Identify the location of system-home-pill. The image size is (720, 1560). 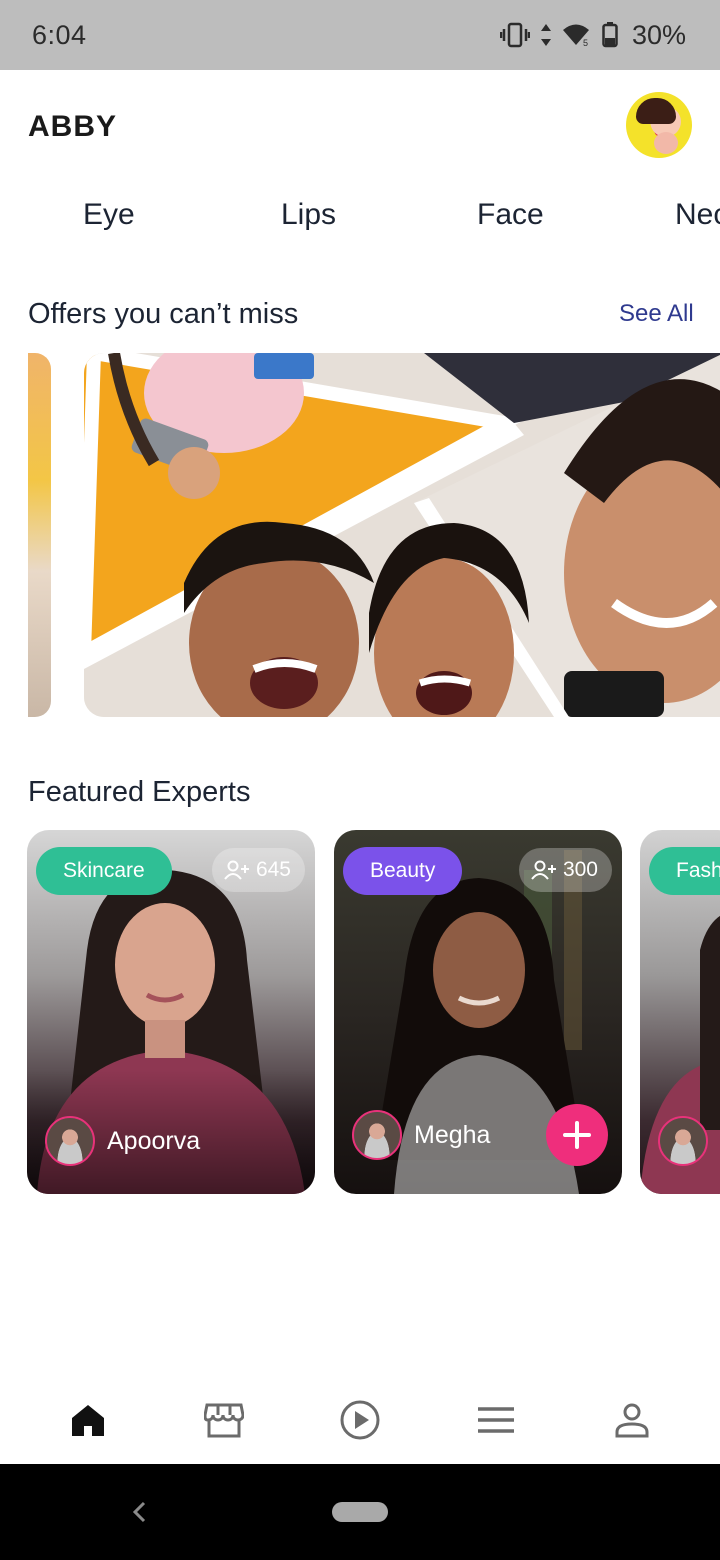
(360, 1512).